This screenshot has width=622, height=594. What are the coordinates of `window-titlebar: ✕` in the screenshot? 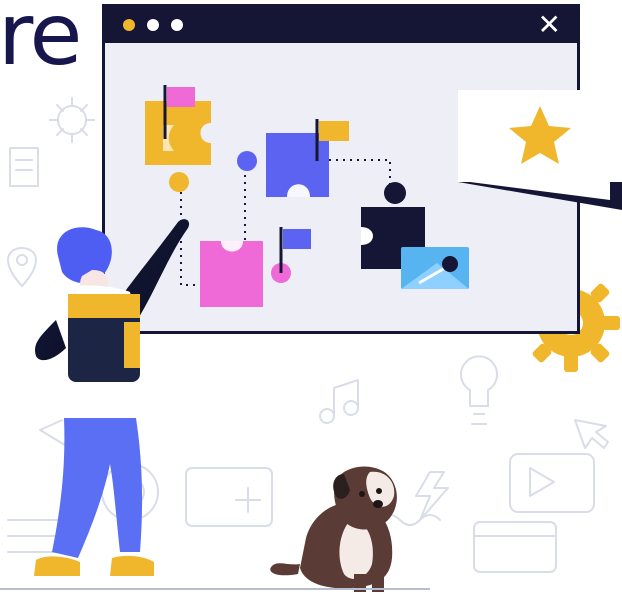 It's located at (341, 25).